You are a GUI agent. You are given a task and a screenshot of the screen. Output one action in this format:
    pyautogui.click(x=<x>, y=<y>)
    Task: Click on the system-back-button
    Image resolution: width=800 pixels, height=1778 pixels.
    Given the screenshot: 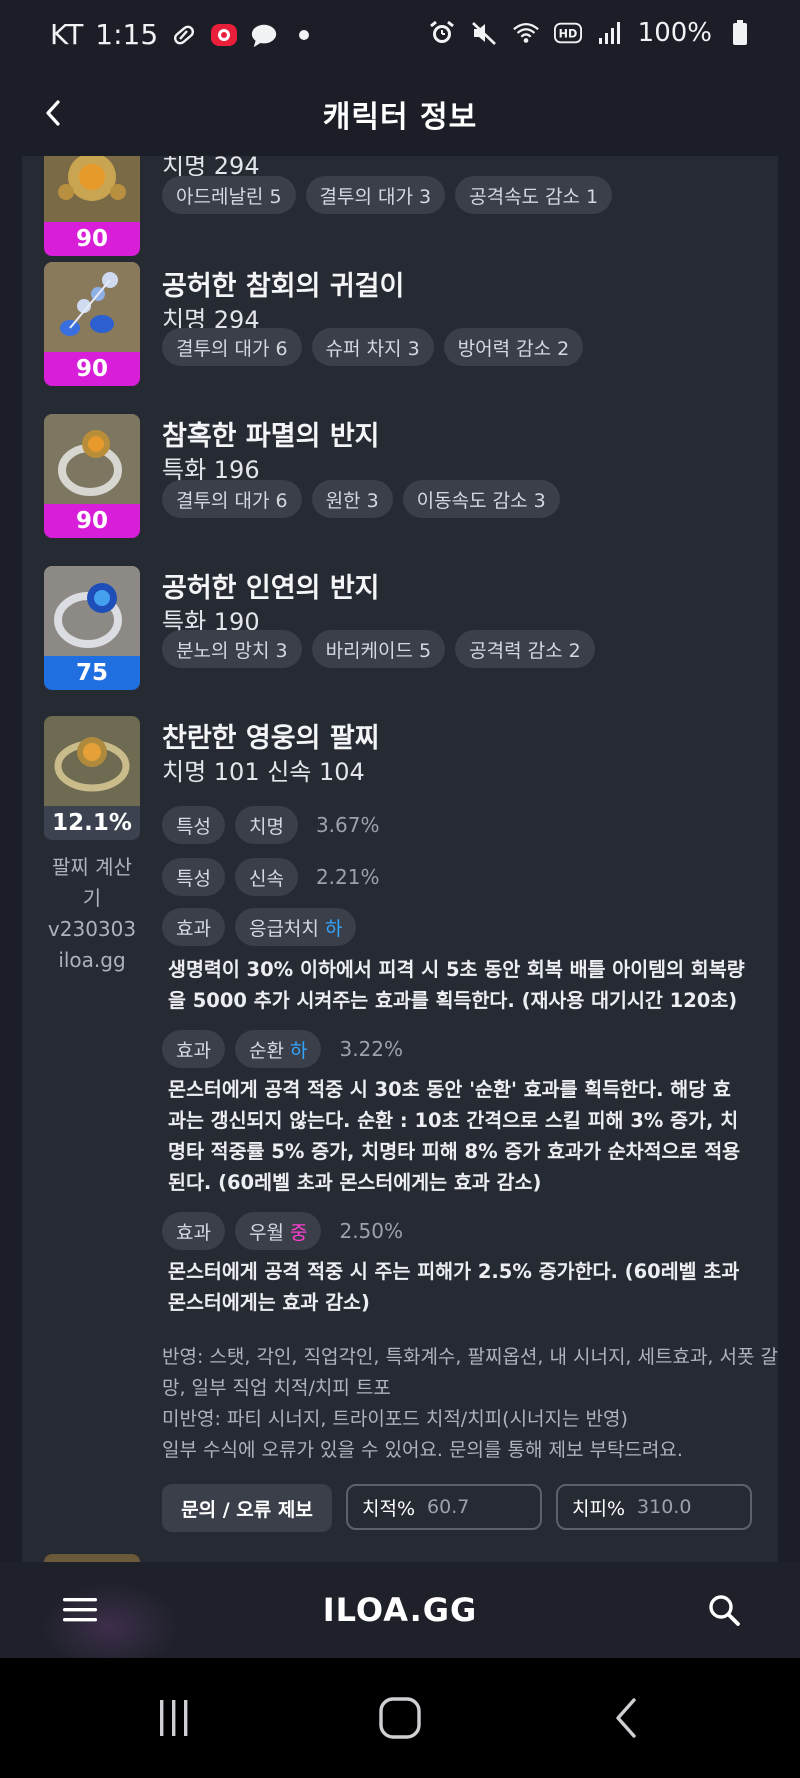 What is the action you would take?
    pyautogui.click(x=626, y=1718)
    